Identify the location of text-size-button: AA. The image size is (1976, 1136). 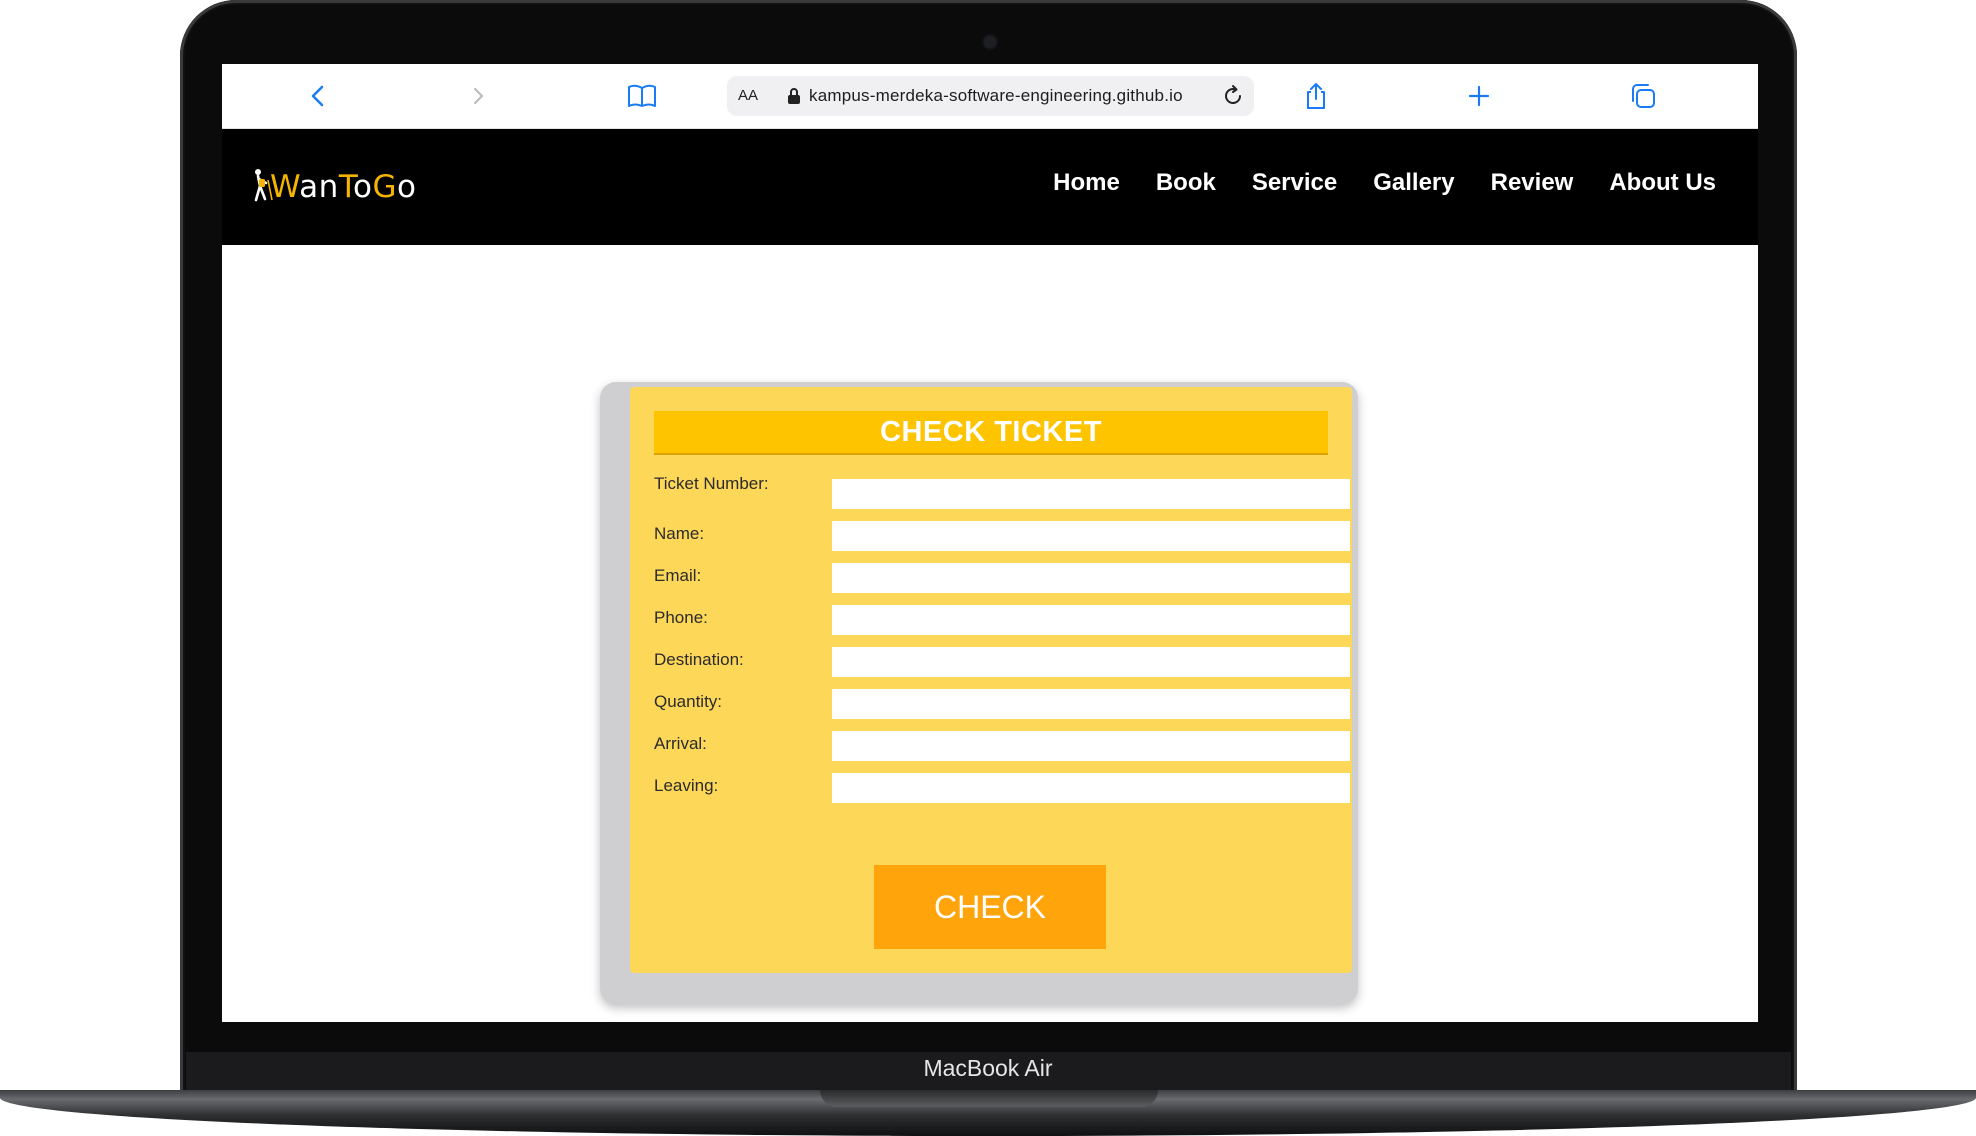
(748, 95).